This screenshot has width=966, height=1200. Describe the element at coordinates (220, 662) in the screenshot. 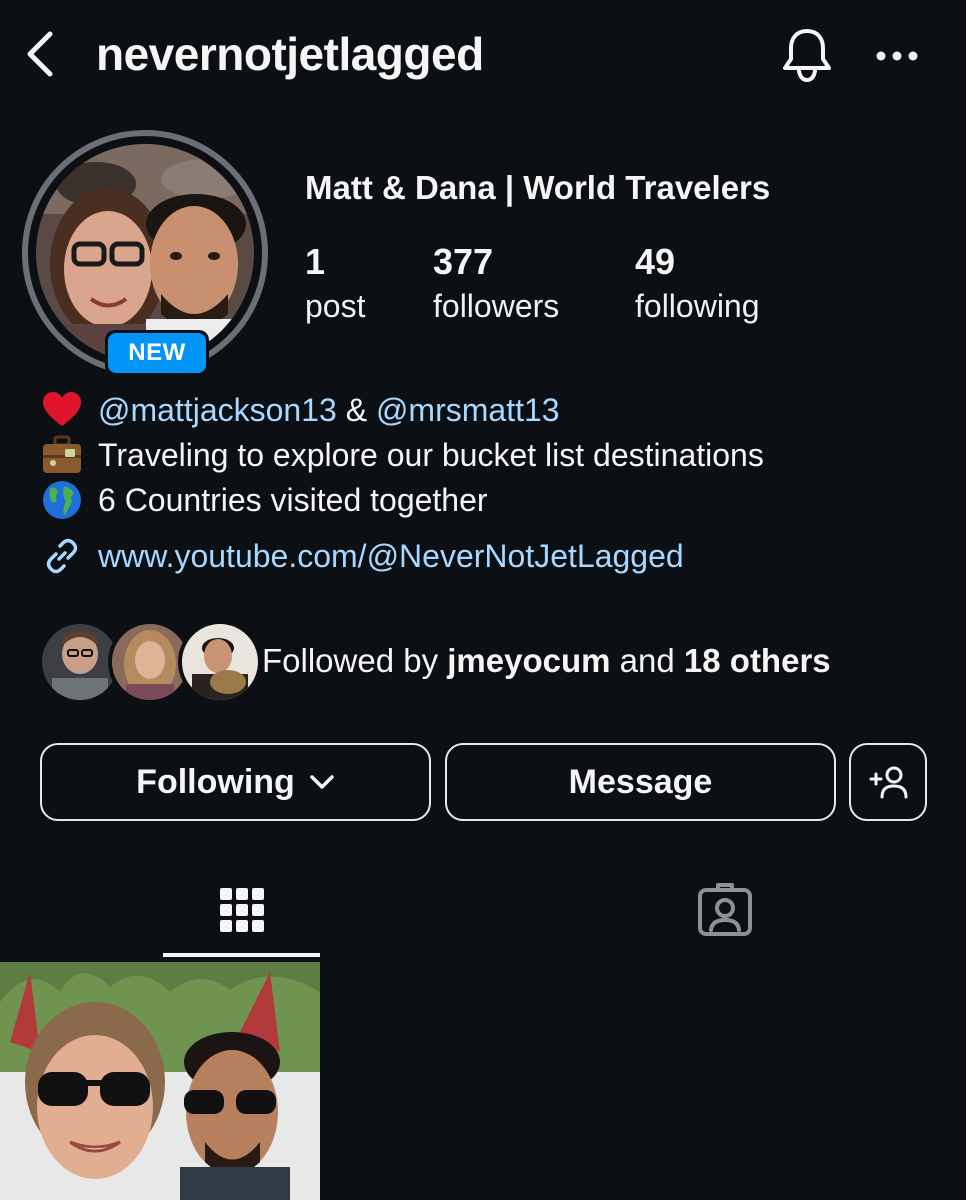

I see `mutual-follower-avatar` at that location.